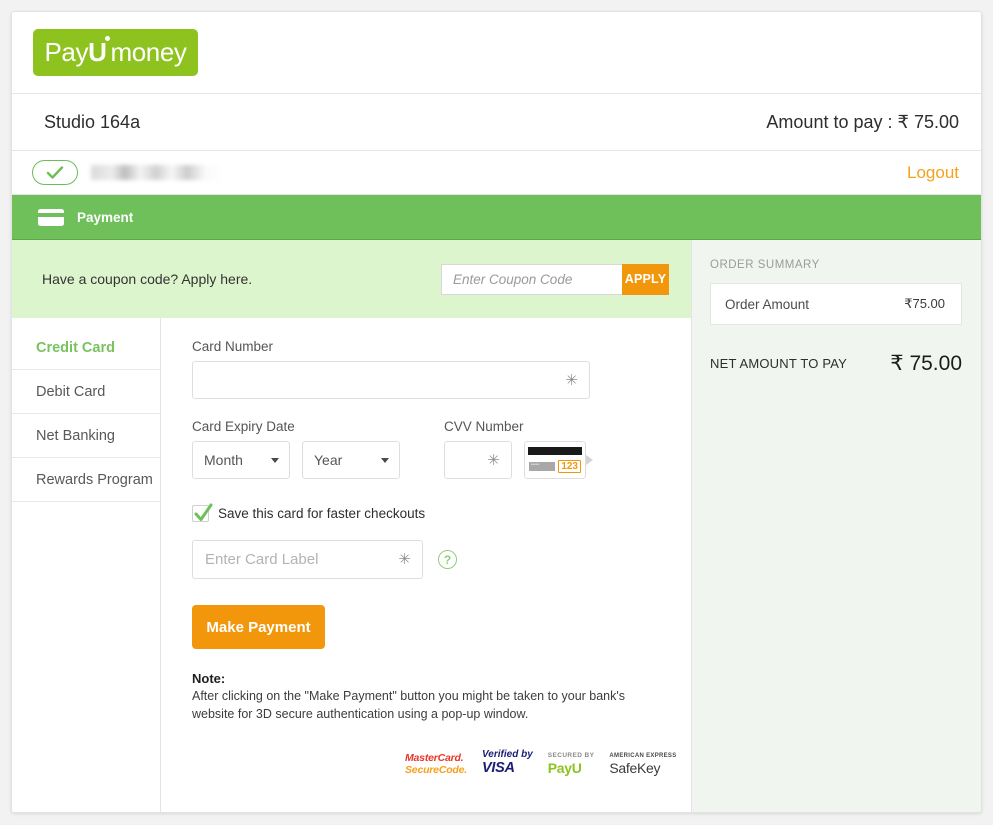 Image resolution: width=993 pixels, height=825 pixels. Describe the element at coordinates (156, 172) in the screenshot. I see `redacted-user-email` at that location.